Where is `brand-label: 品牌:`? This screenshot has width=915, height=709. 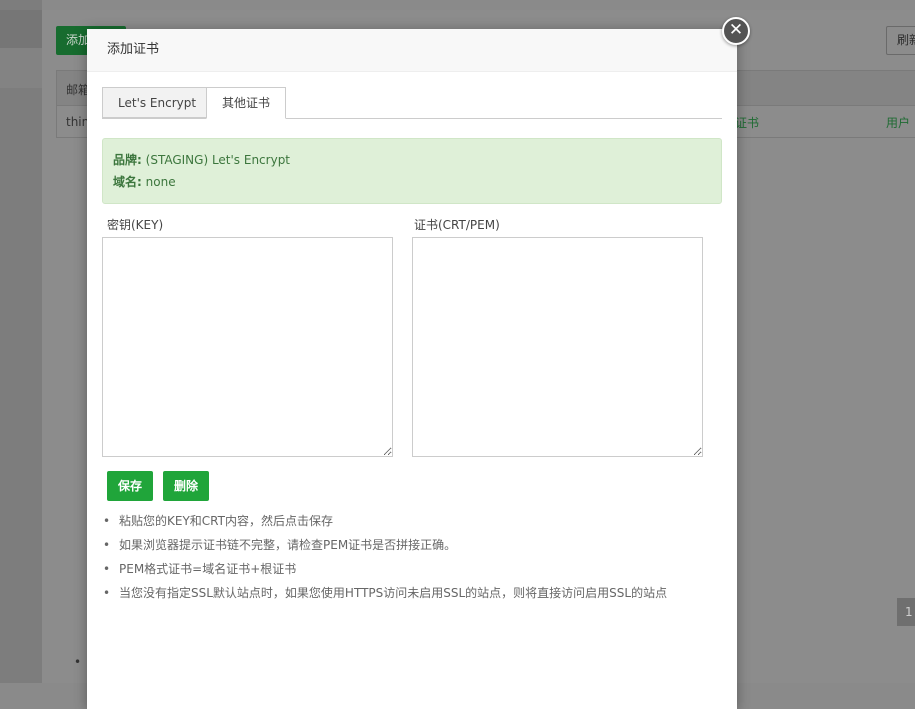
brand-label: 品牌: is located at coordinates (127, 160).